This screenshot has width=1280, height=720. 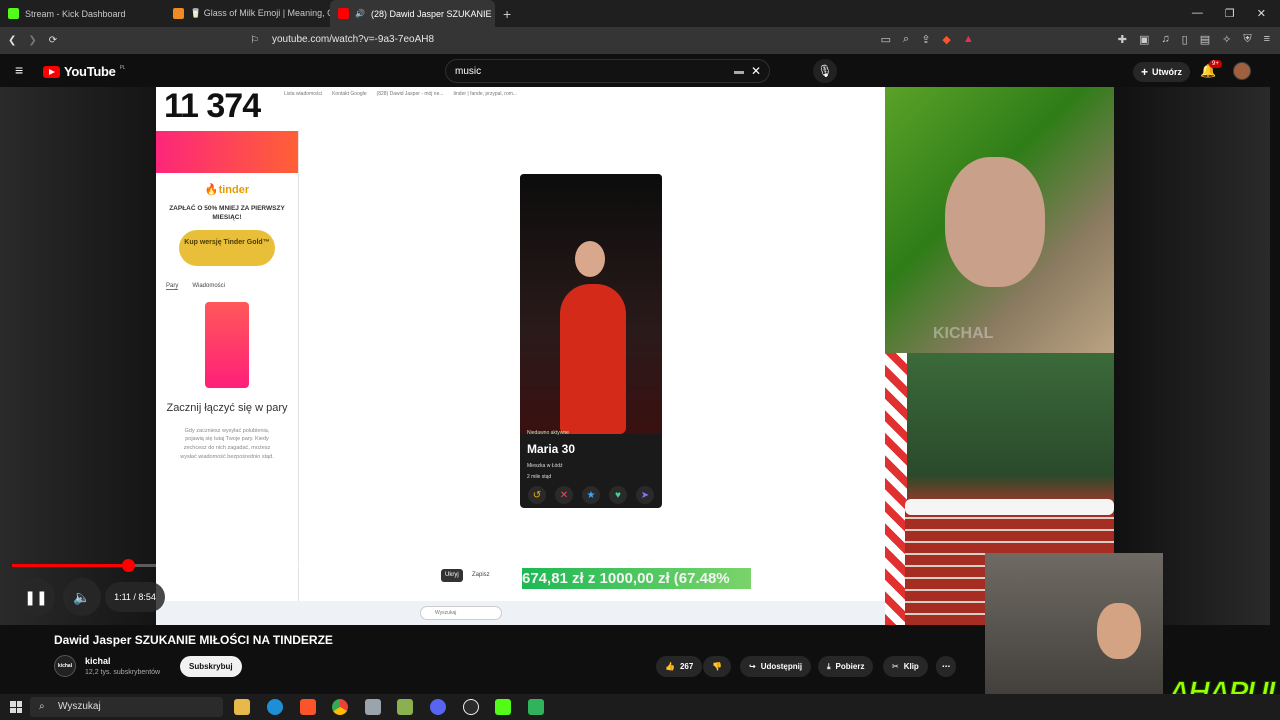 I want to click on kick-icon, so click(x=503, y=707).